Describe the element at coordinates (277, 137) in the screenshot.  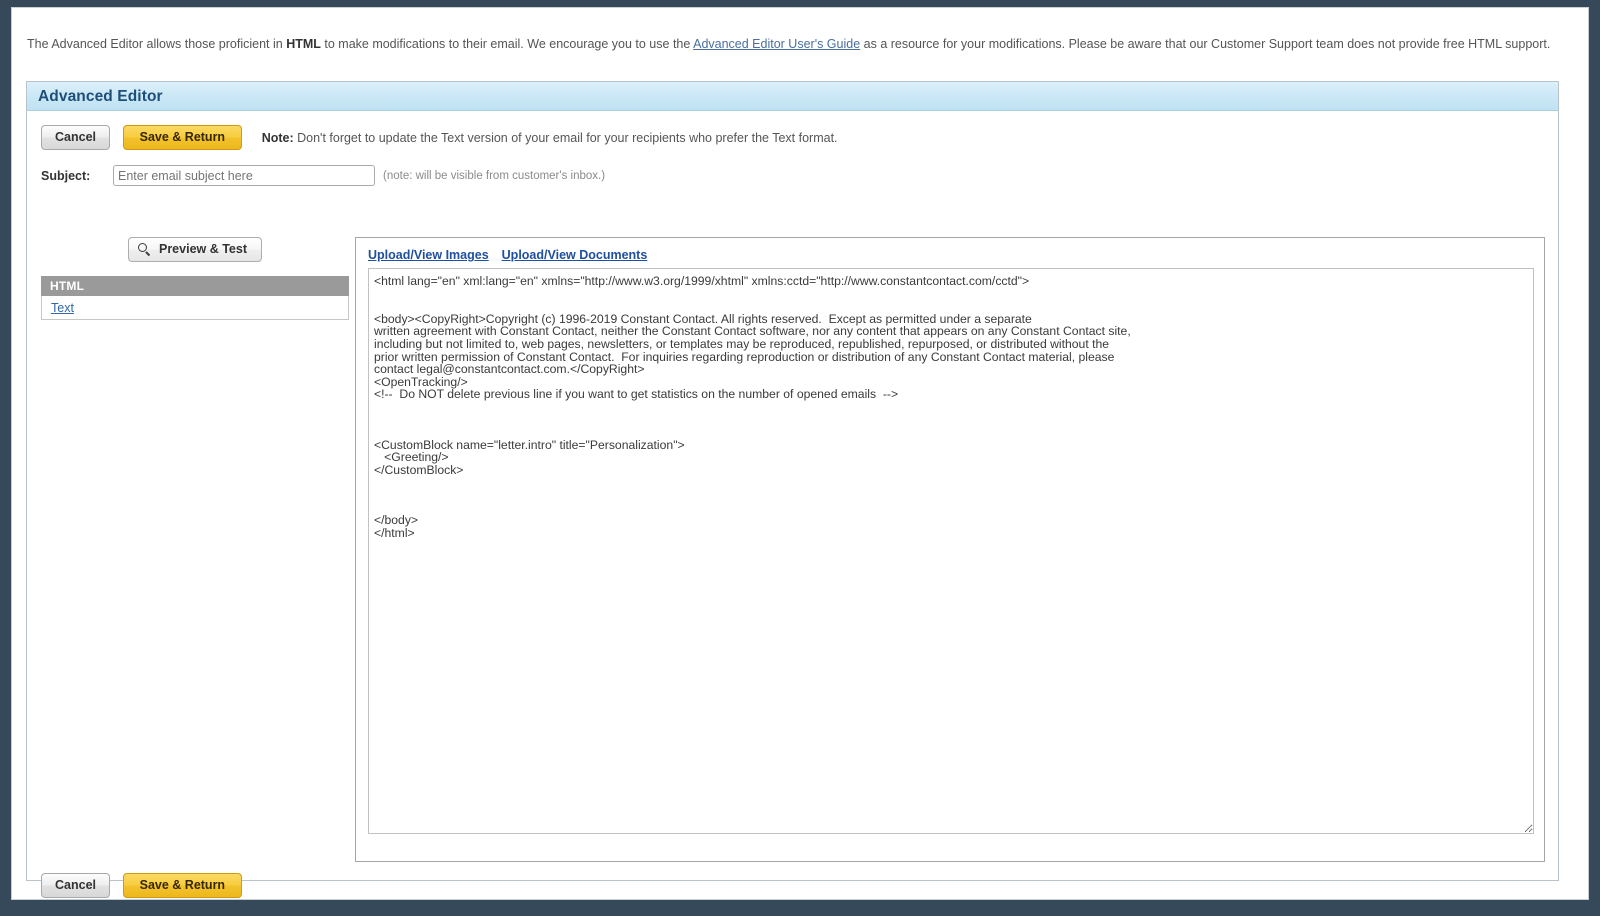
I see `toolbar-note-label: Note:` at that location.